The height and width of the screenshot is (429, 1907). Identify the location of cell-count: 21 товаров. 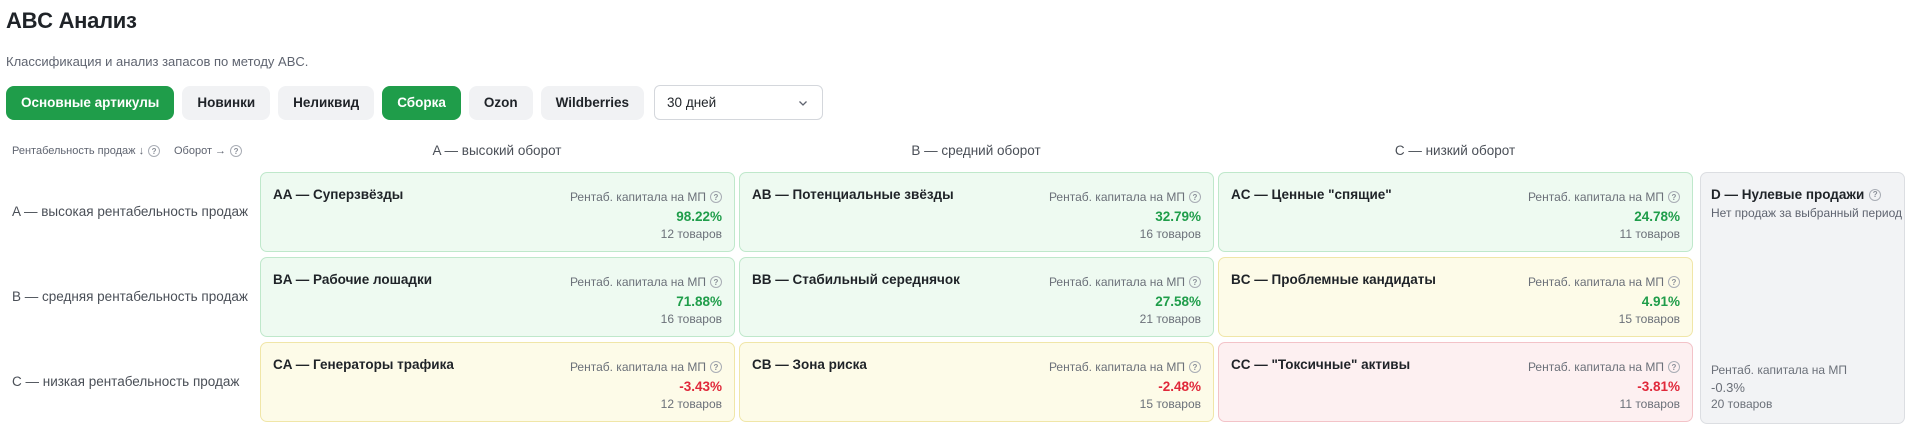
(1170, 319).